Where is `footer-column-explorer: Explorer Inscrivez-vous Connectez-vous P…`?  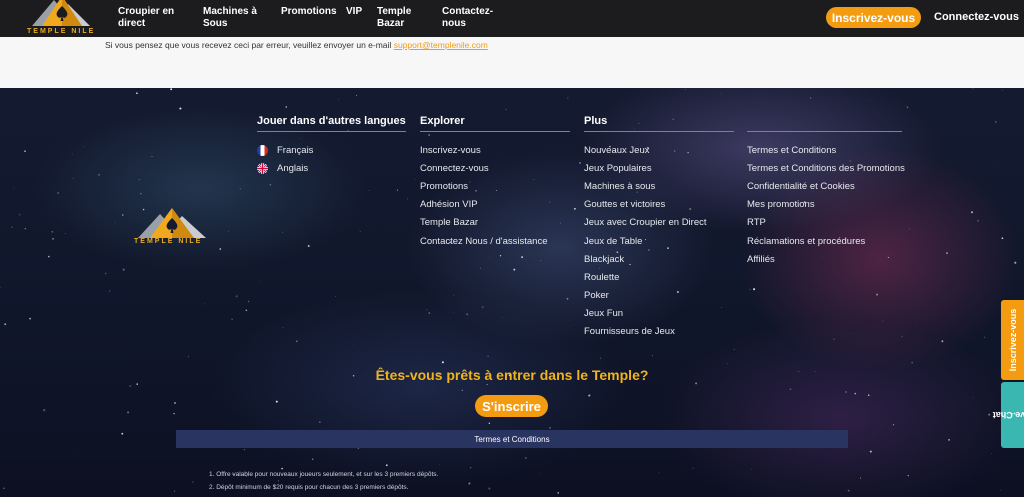
footer-column-explorer: Explorer Inscrivez-vous Connectez-vous P… is located at coordinates (495, 182).